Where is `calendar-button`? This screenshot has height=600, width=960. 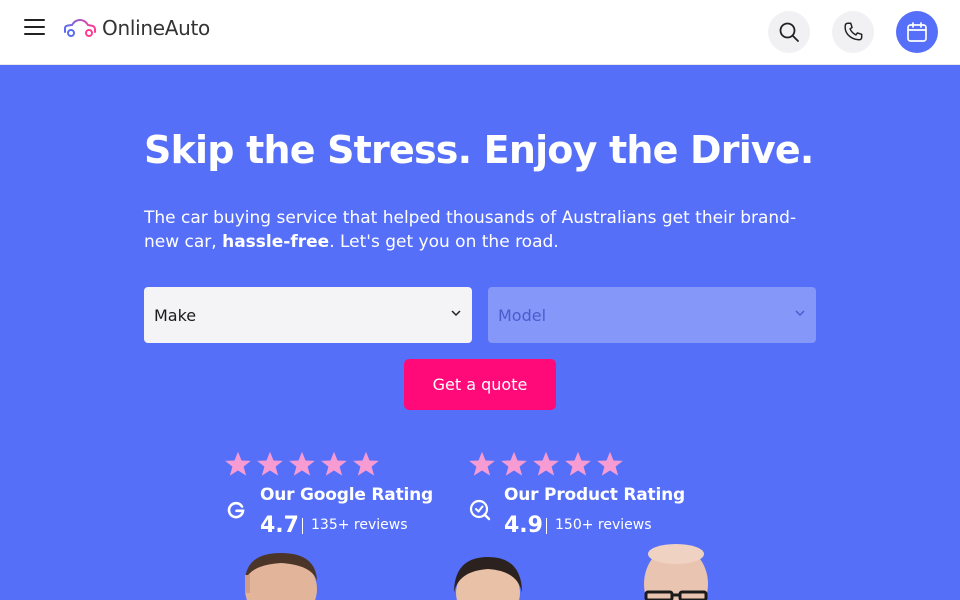 calendar-button is located at coordinates (917, 32).